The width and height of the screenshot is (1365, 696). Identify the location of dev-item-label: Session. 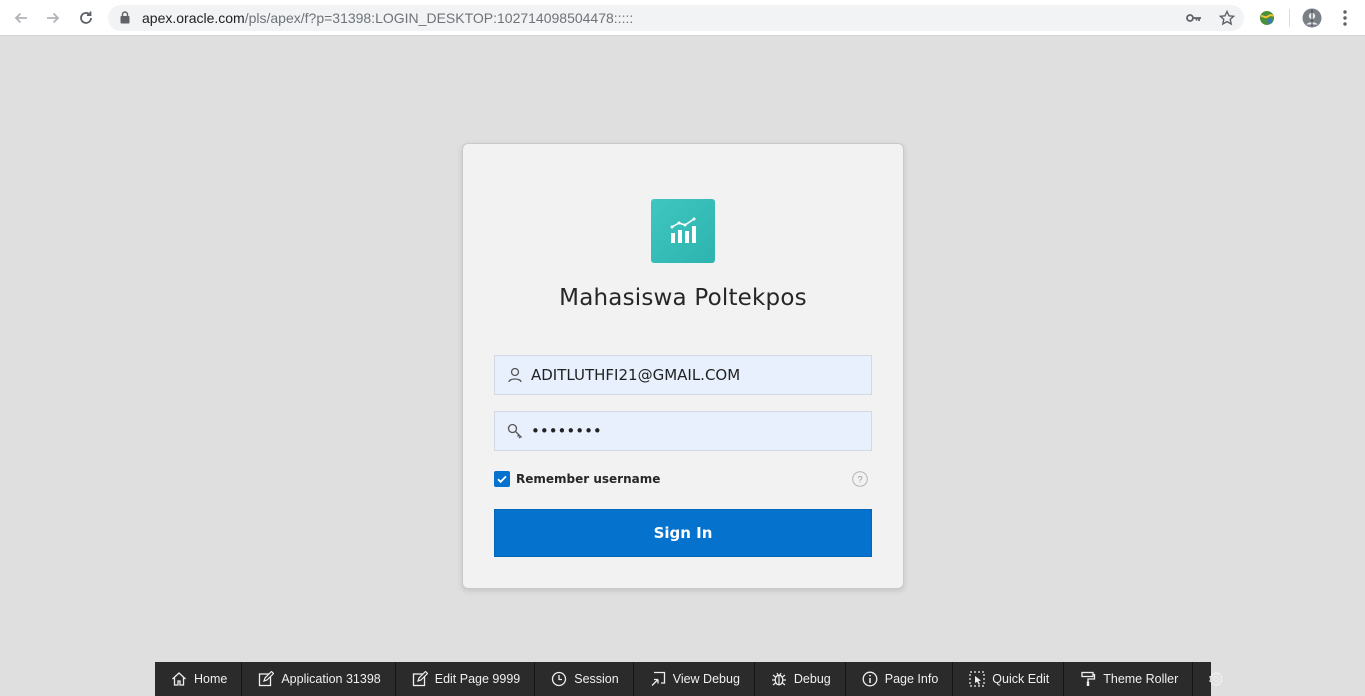
(596, 679).